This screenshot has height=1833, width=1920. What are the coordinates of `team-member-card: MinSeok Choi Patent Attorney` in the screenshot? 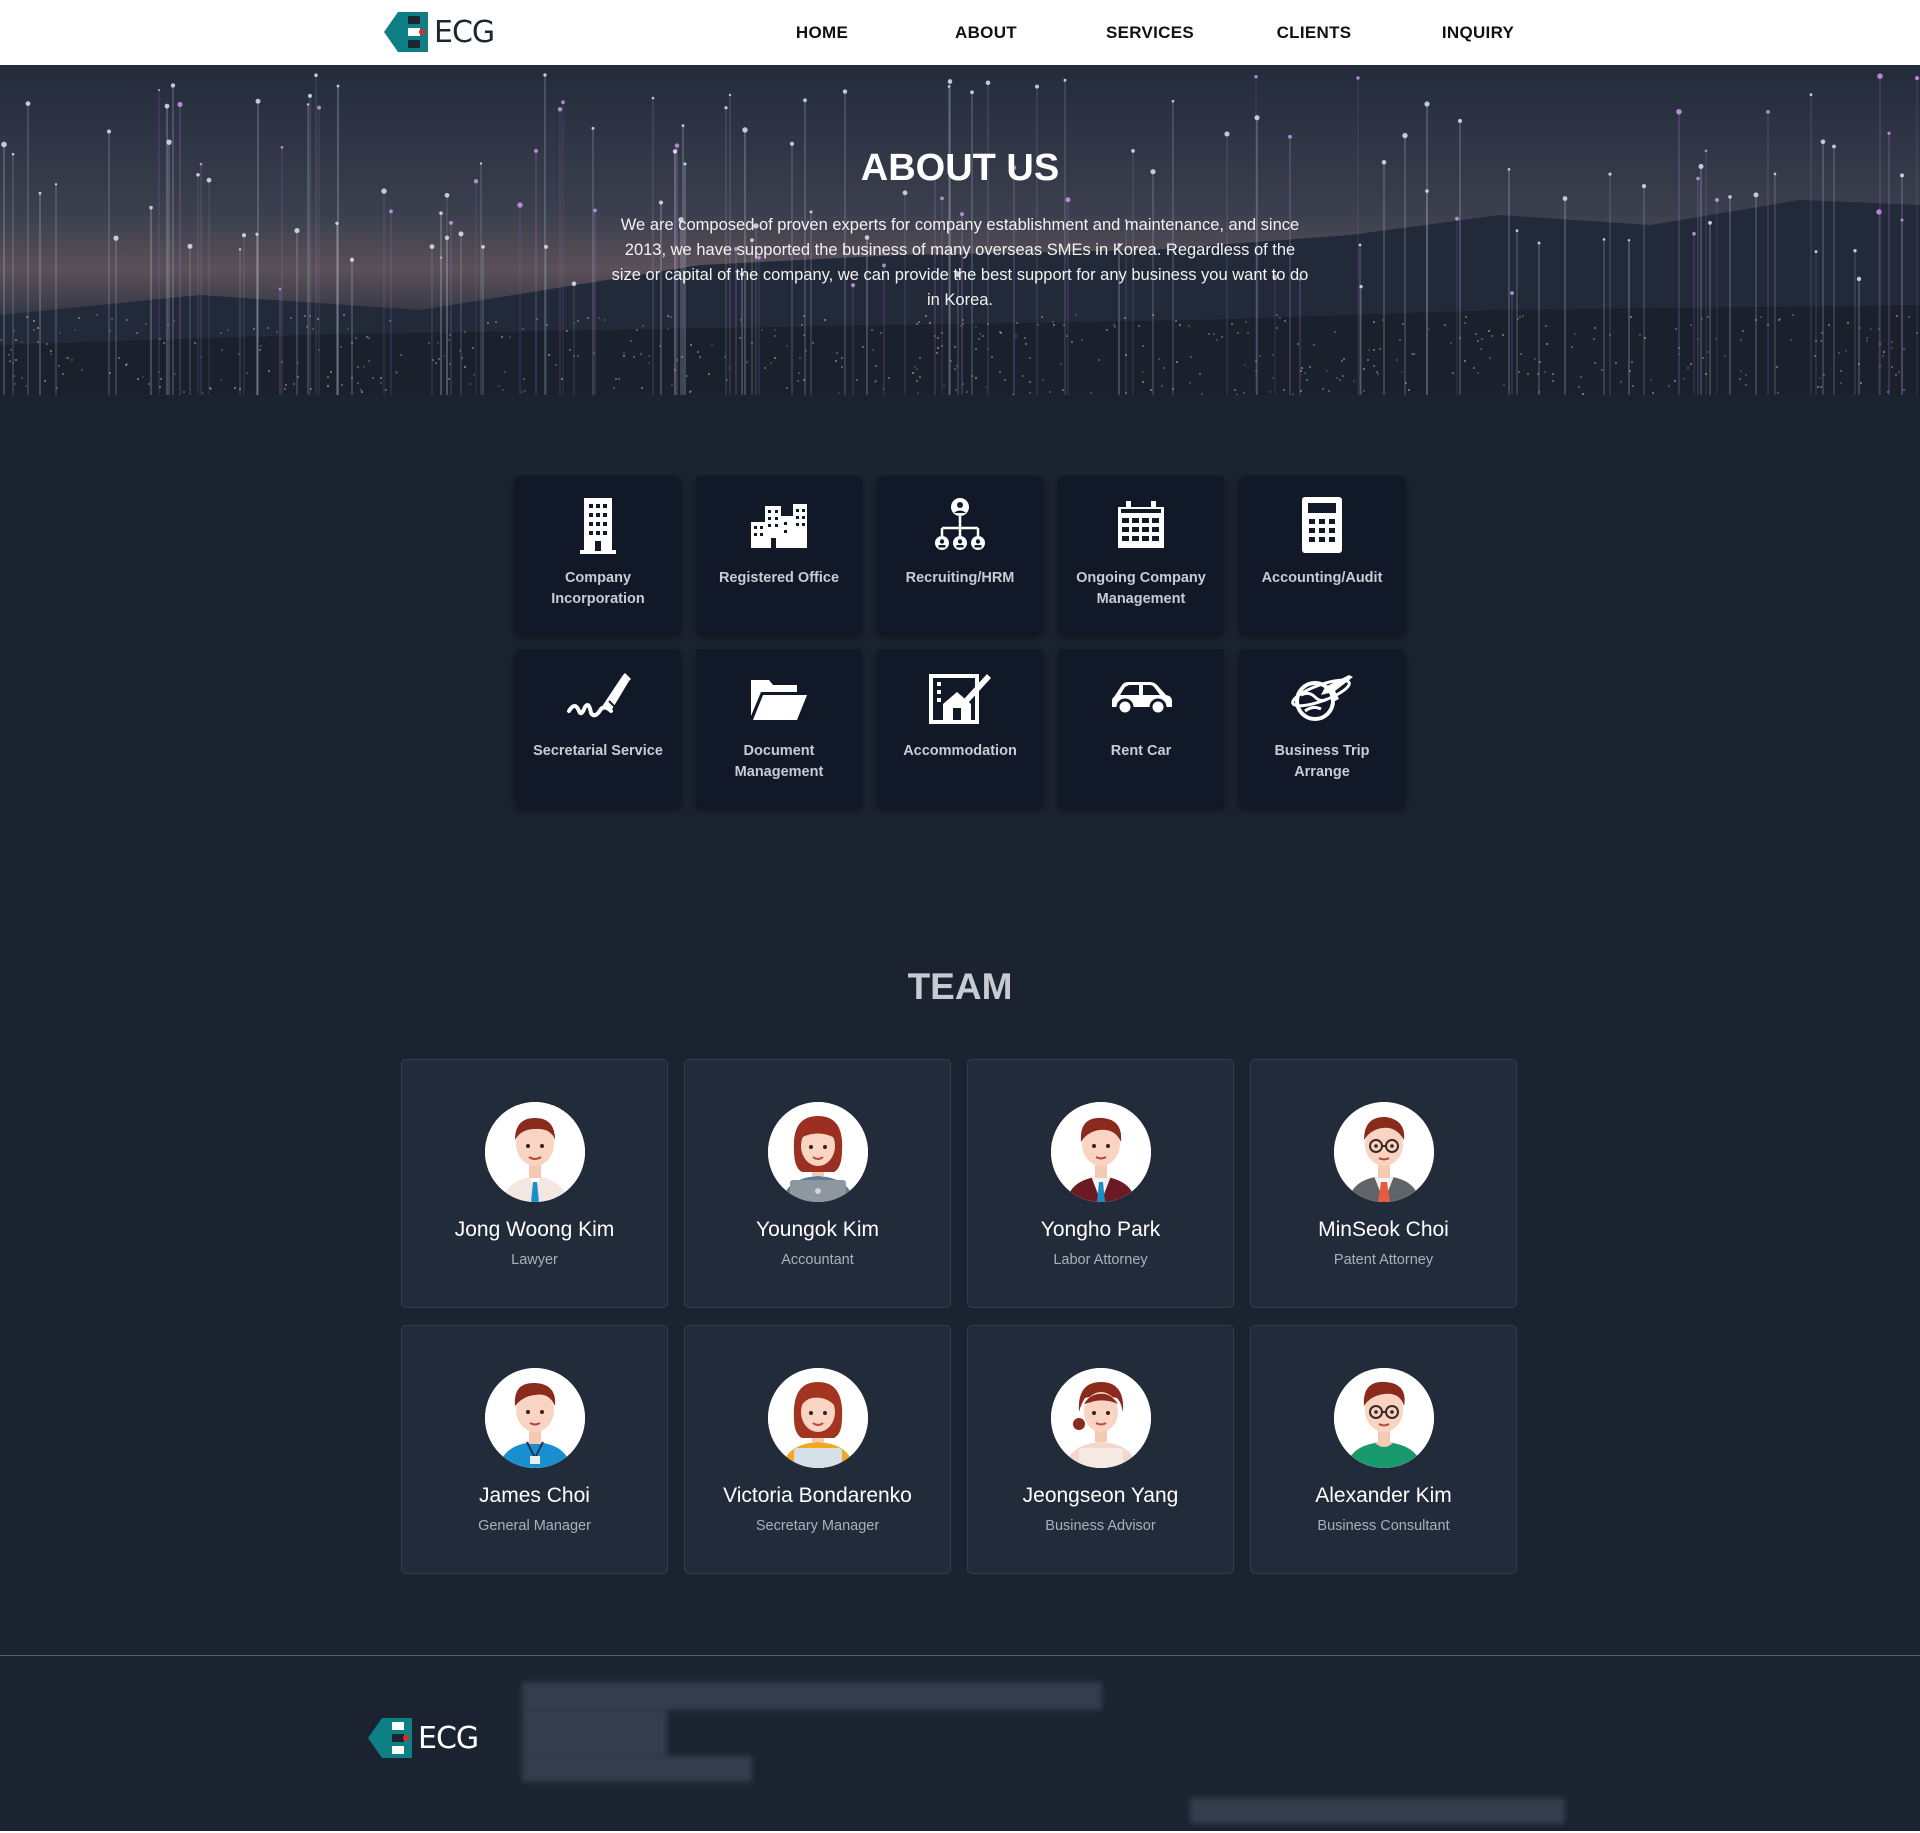 It's located at (1383, 1183).